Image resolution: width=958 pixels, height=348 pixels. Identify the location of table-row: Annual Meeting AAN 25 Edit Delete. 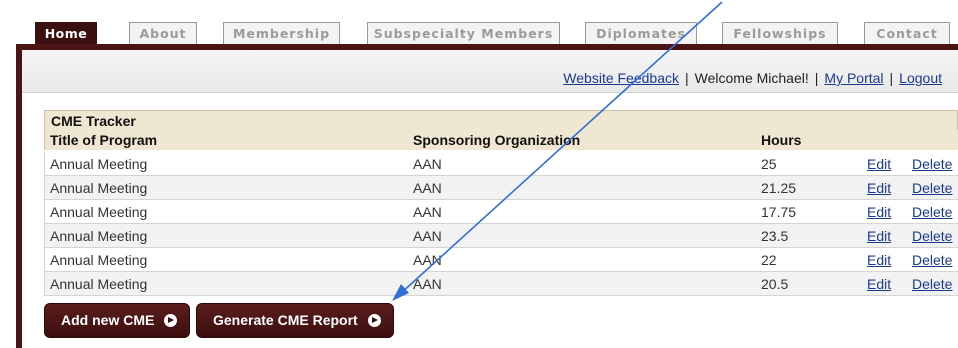
(501, 164).